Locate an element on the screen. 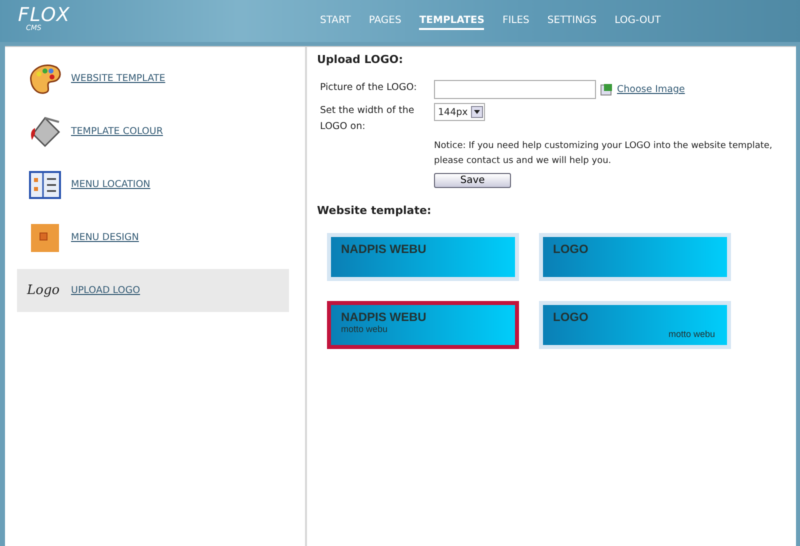  section-title: Website template: is located at coordinates (374, 210).